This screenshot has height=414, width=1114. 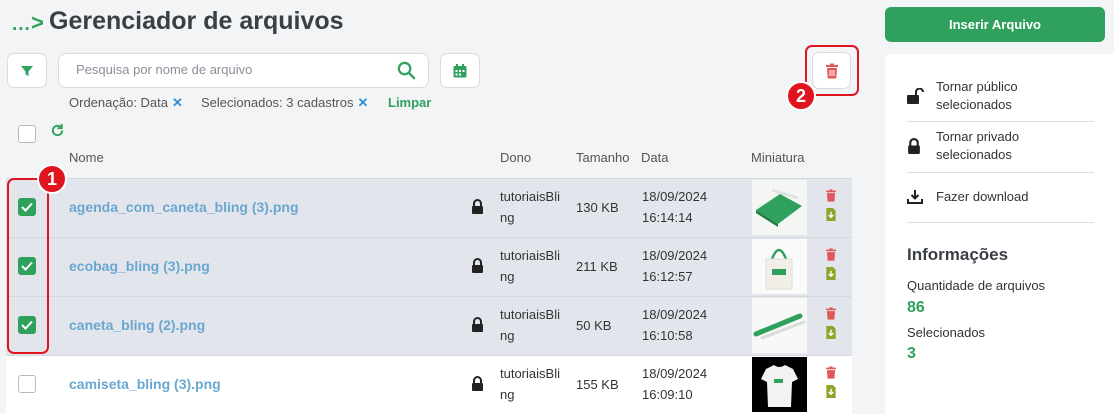 I want to click on ordering-filter-label: Ordenação: Data, so click(x=119, y=102).